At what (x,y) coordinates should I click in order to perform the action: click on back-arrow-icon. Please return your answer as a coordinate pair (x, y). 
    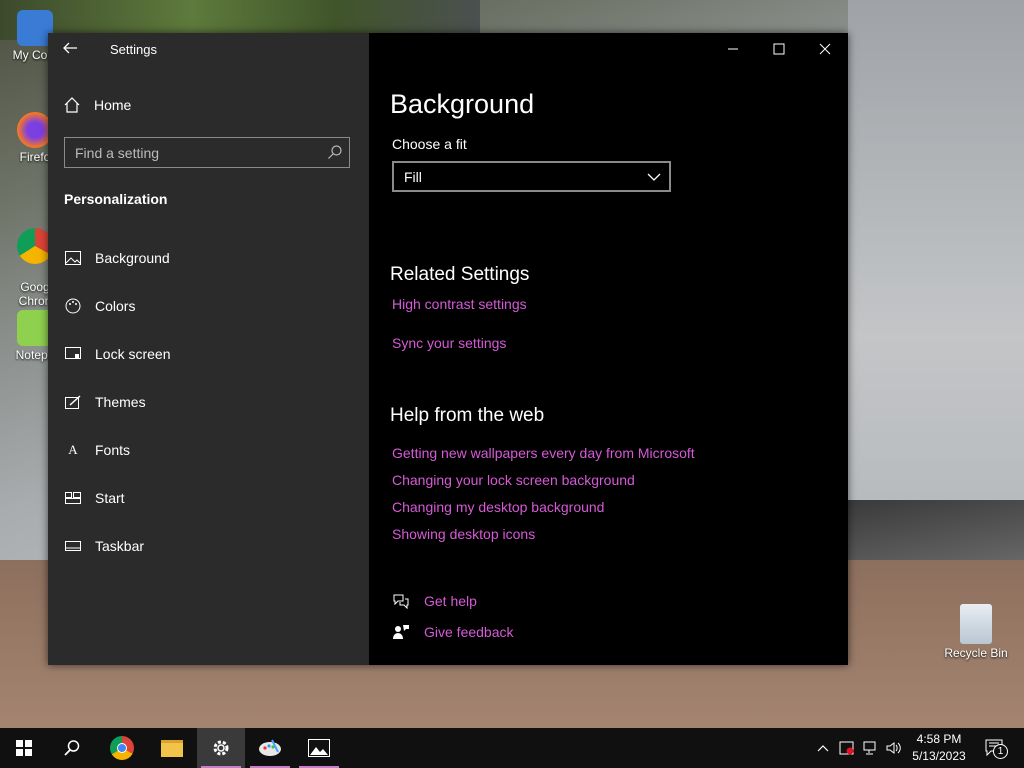
    Looking at the image, I should click on (70, 48).